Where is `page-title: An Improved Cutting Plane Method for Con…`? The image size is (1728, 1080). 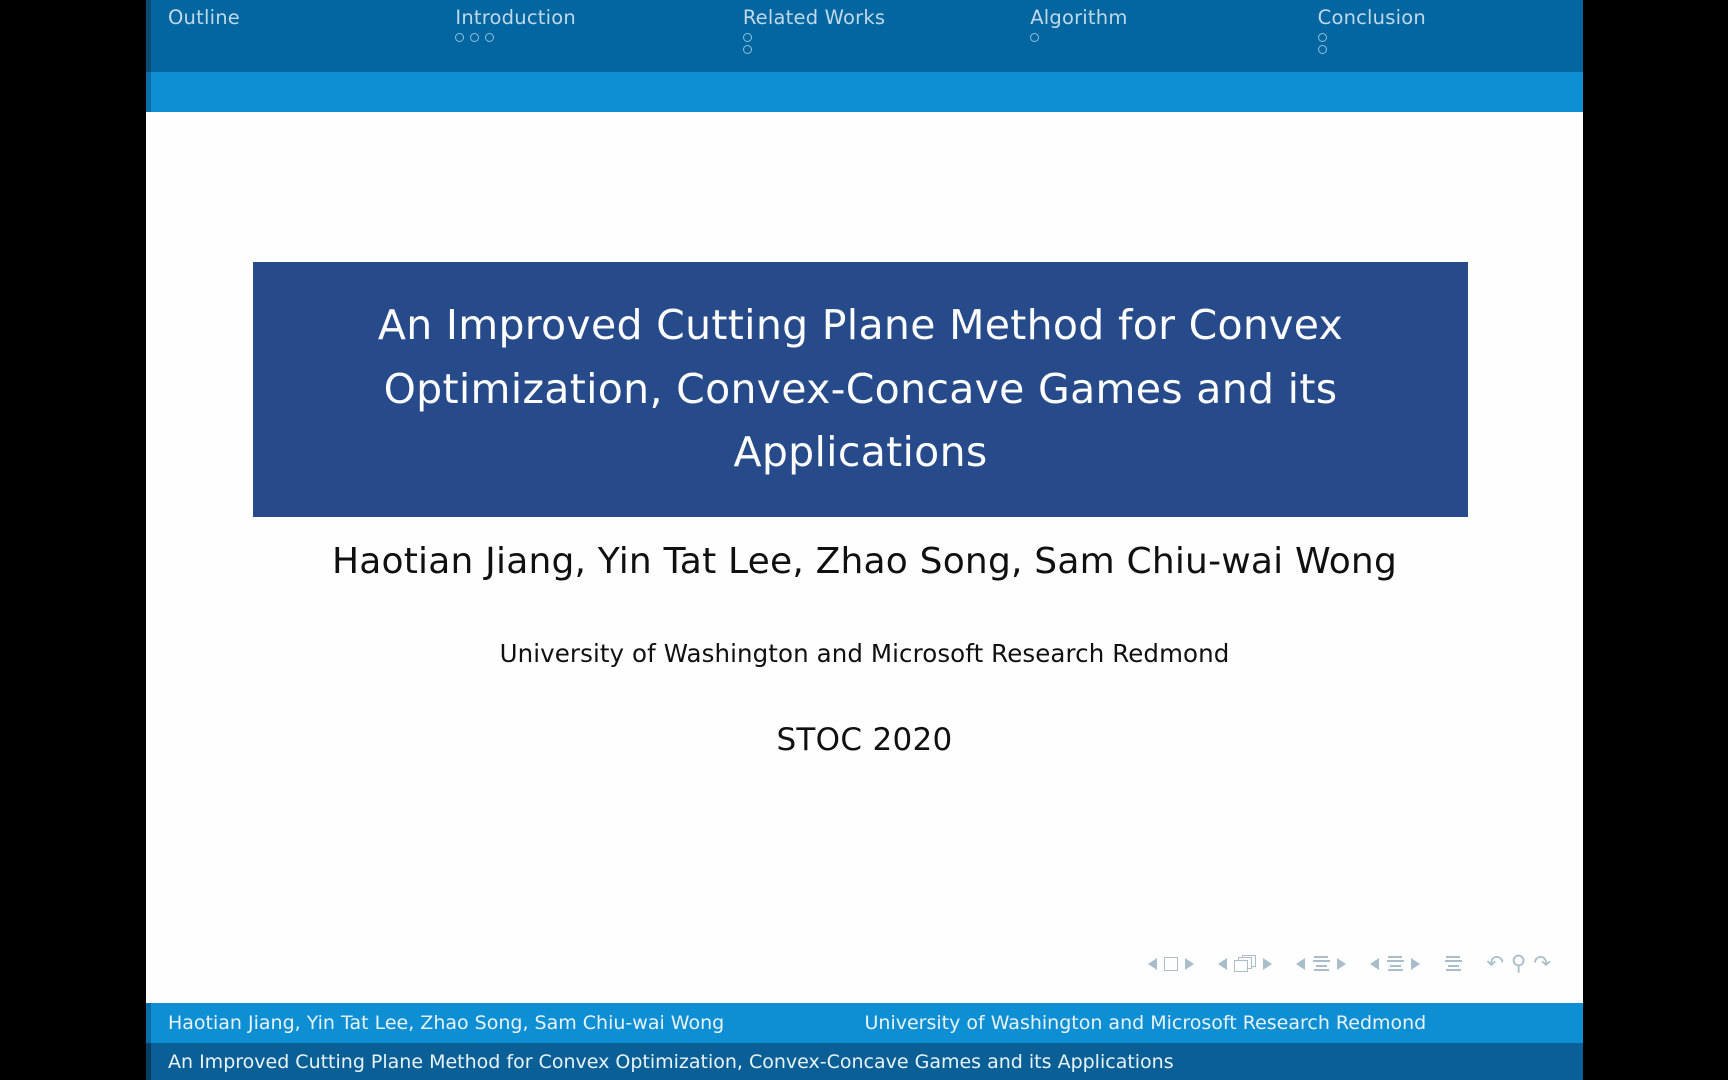 page-title: An Improved Cutting Plane Method for Con… is located at coordinates (860, 389).